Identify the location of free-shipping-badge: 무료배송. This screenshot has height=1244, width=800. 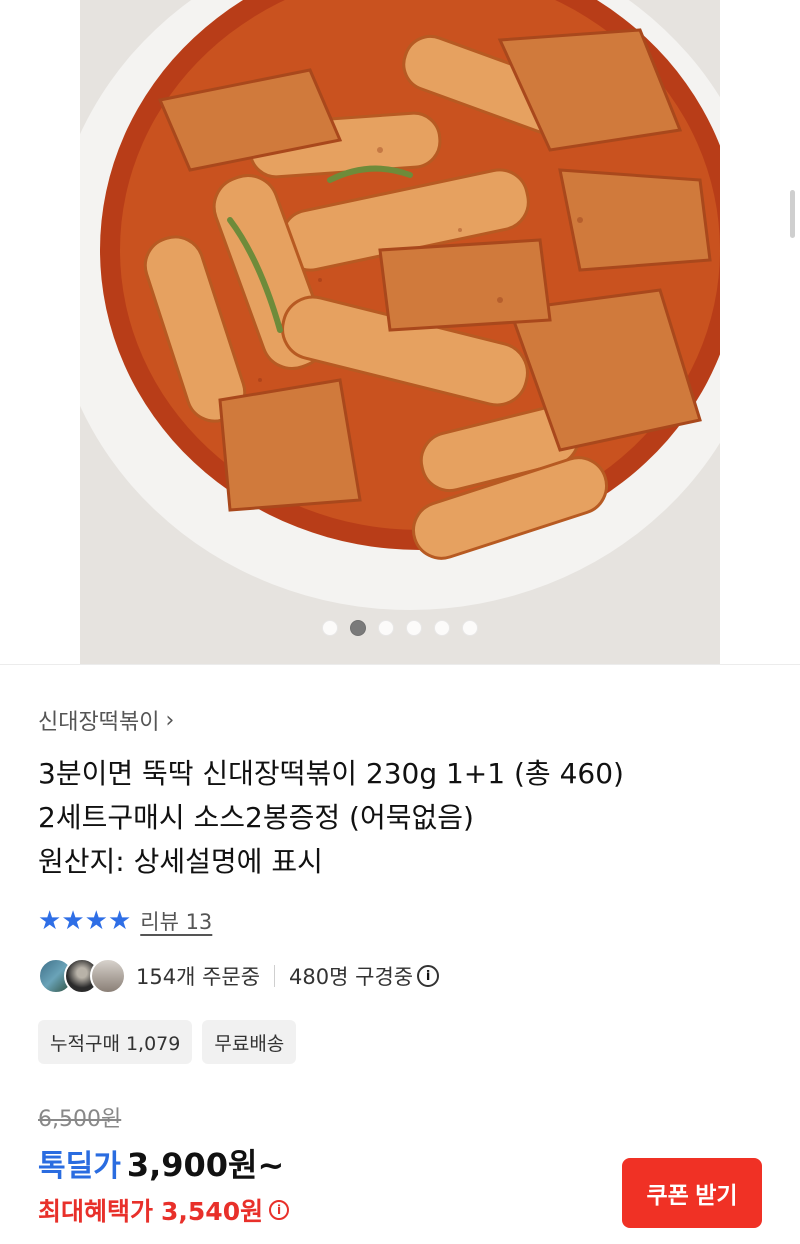
(249, 1042).